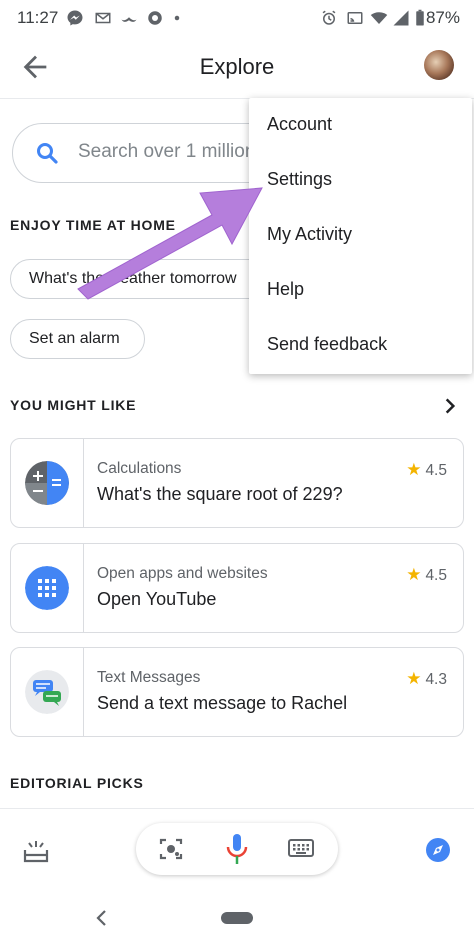  Describe the element at coordinates (77, 783) in the screenshot. I see `section-editorial-heading: EDITORIAL PICKS` at that location.